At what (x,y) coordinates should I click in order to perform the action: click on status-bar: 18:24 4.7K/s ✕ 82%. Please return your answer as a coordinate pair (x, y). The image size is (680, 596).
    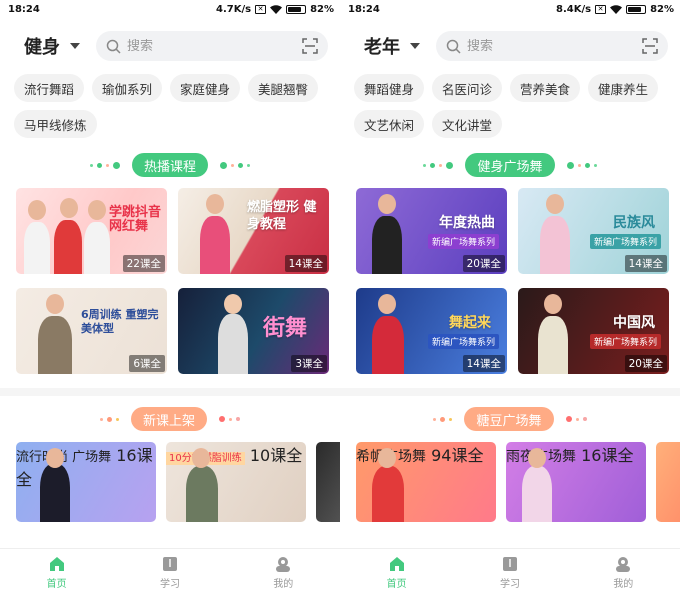
    Looking at the image, I should click on (170, 9).